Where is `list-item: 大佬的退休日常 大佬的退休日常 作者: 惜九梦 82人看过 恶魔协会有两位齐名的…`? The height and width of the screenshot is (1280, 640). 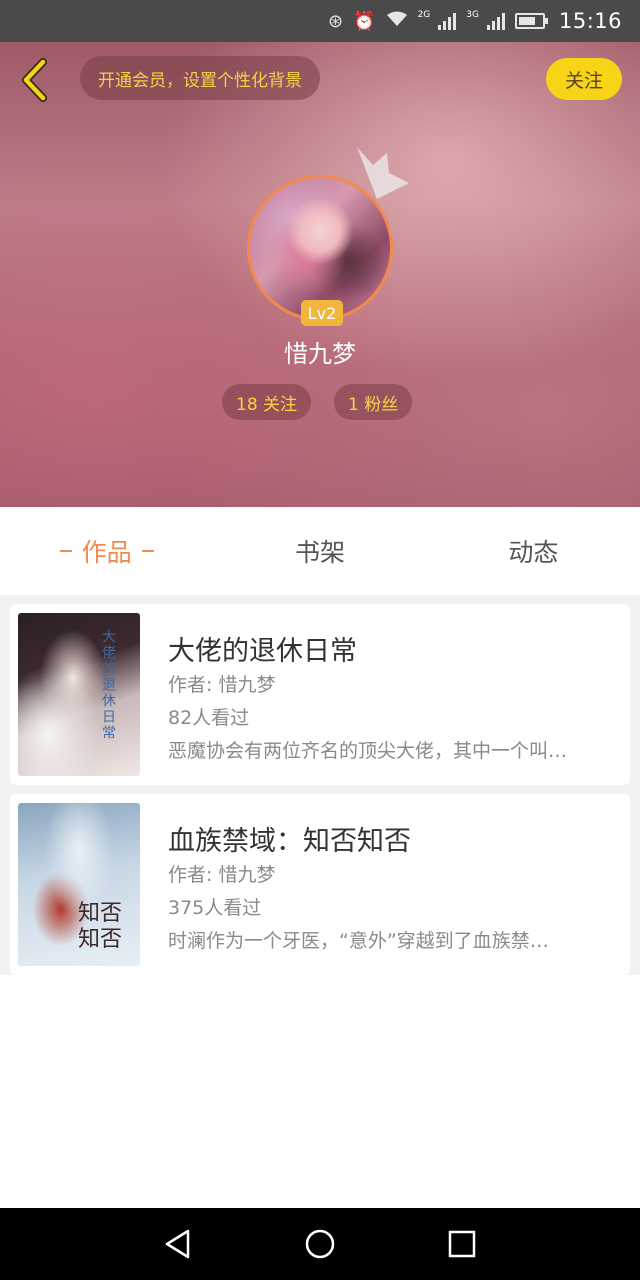
list-item: 大佬的退休日常 大佬的退休日常 作者: 惜九梦 82人看过 恶魔协会有两位齐名的… is located at coordinates (320, 694).